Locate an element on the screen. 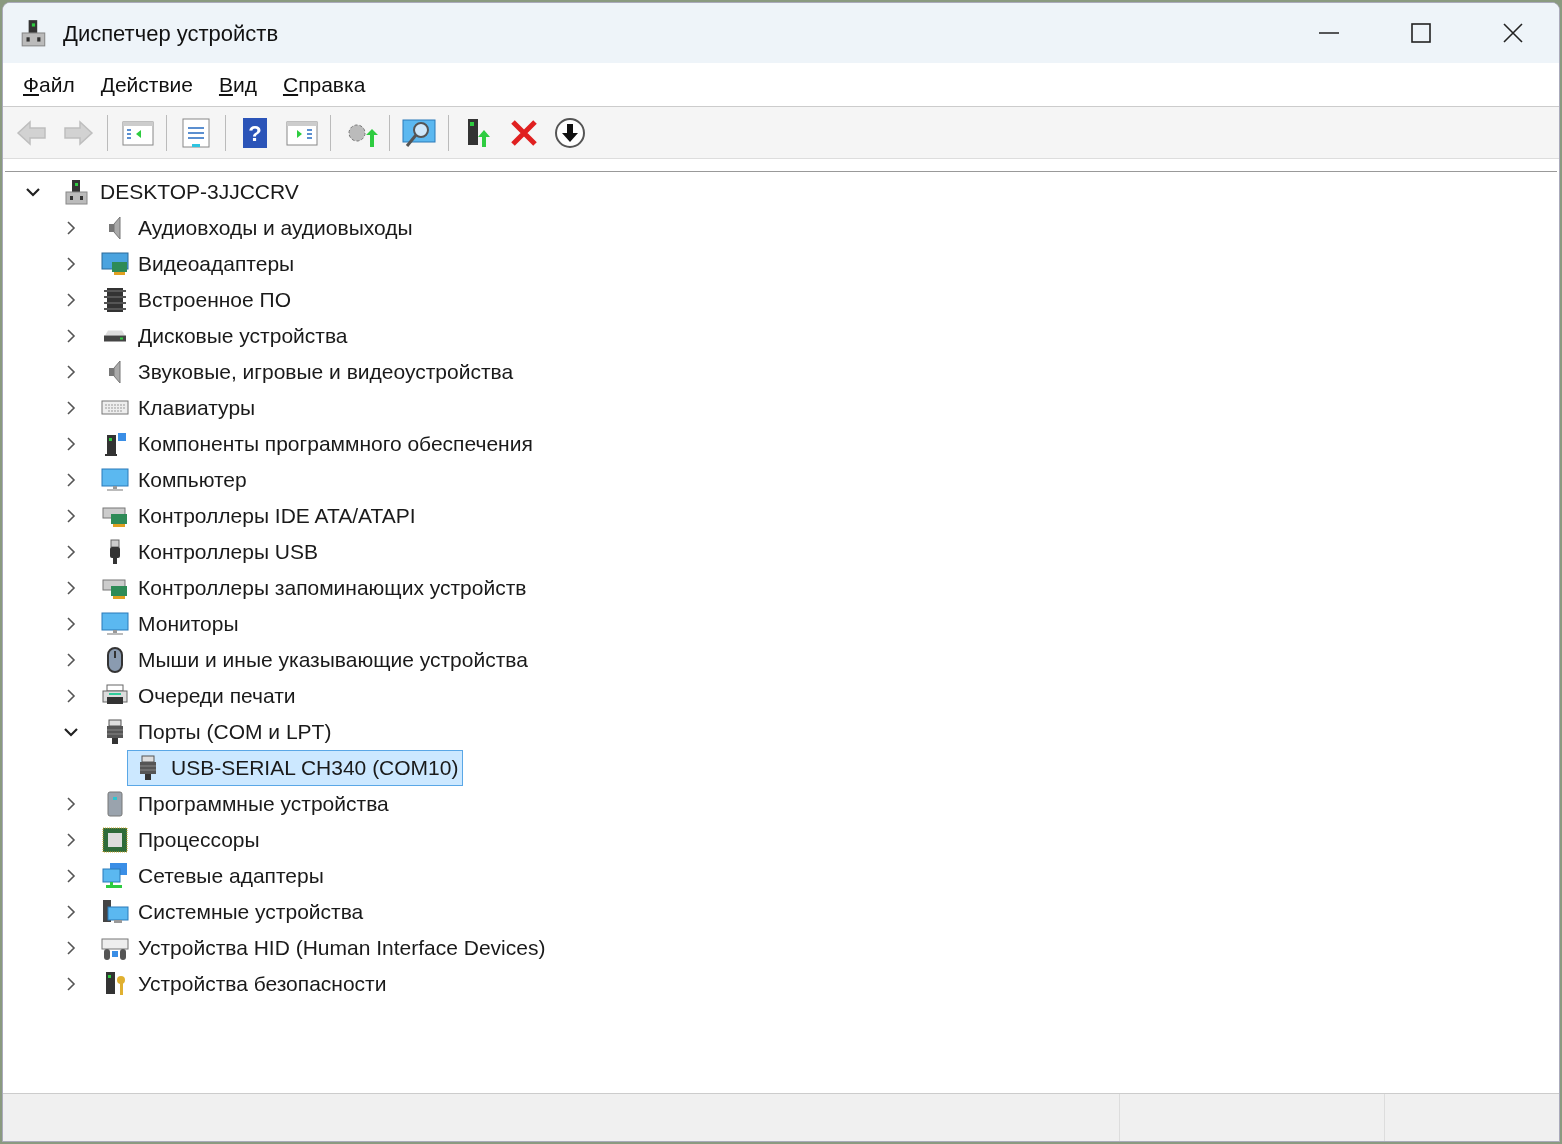  tree-item: Встроенное ПО is located at coordinates (198, 300).